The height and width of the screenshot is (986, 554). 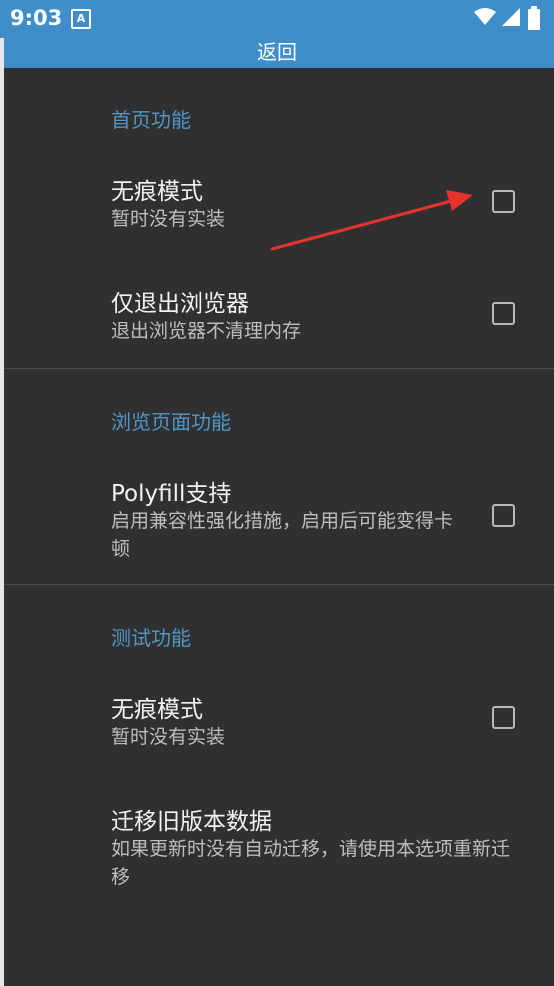 I want to click on setting-title: 仅退出浏览器, so click(x=180, y=304).